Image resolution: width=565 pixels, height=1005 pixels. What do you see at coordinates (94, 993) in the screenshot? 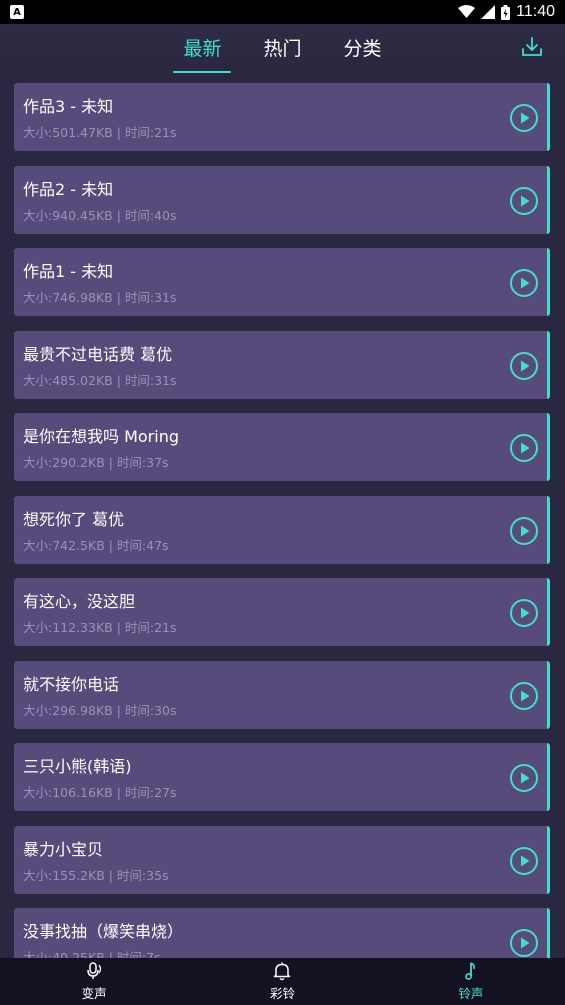
I see `nav-label: 变声` at bounding box center [94, 993].